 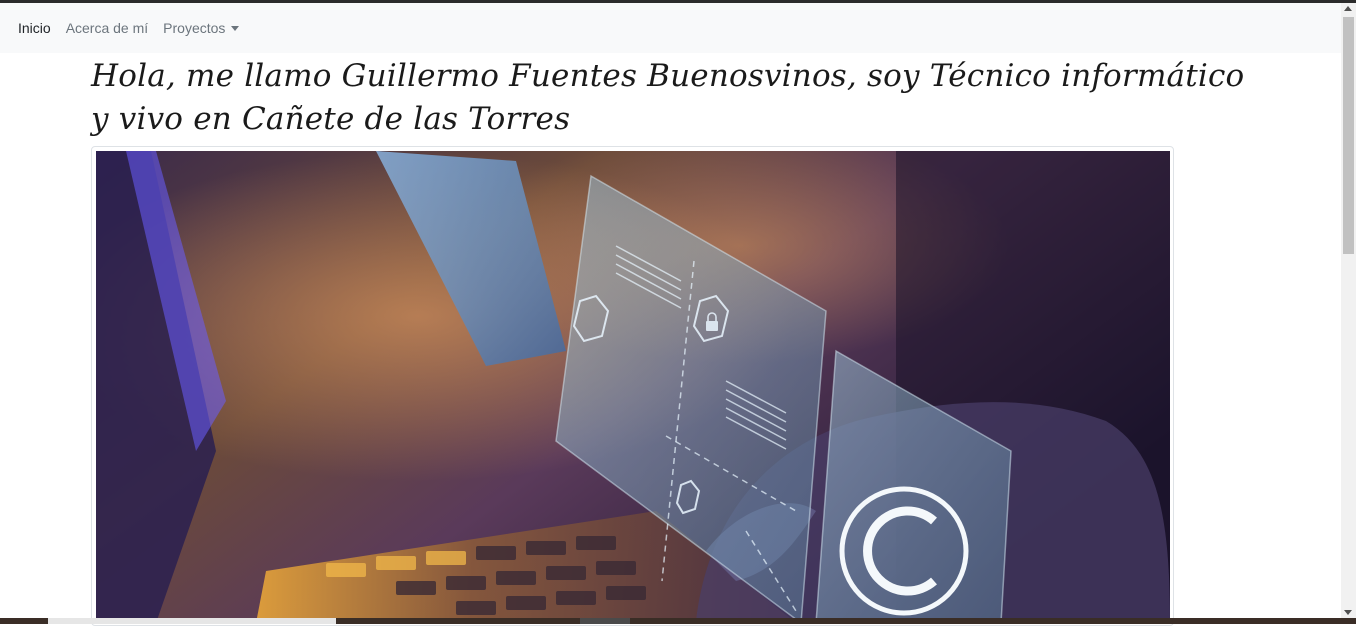 I want to click on scrollbar-thumb, so click(x=1348, y=135).